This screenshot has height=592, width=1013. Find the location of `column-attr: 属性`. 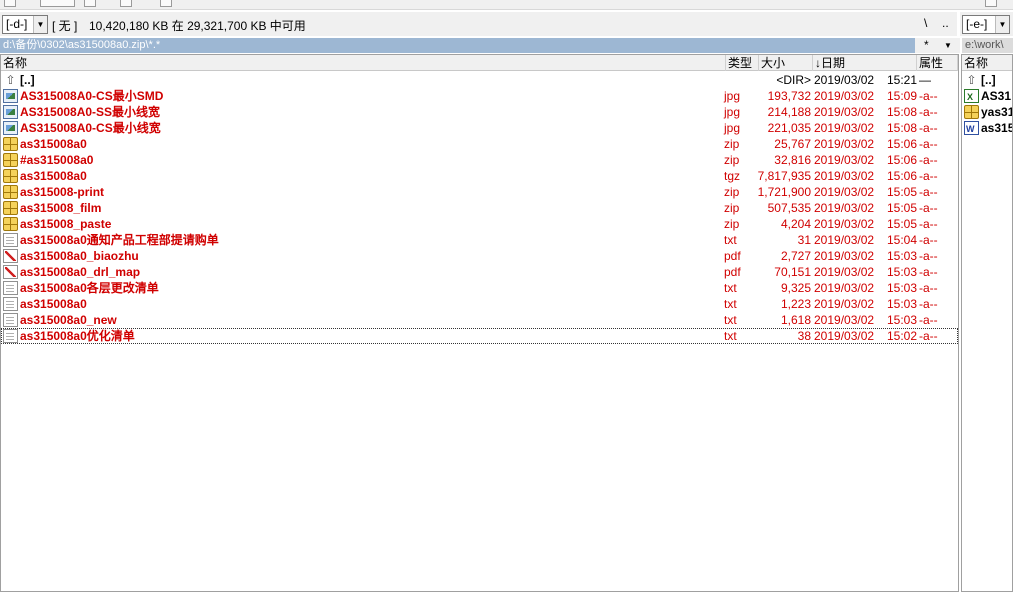

column-attr: 属性 is located at coordinates (937, 63).